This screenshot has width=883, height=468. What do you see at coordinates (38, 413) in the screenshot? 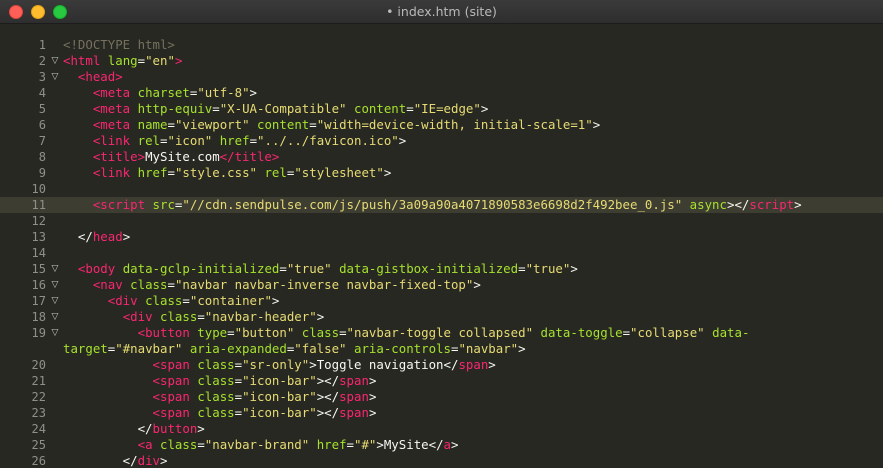
I see `line-number: 23` at bounding box center [38, 413].